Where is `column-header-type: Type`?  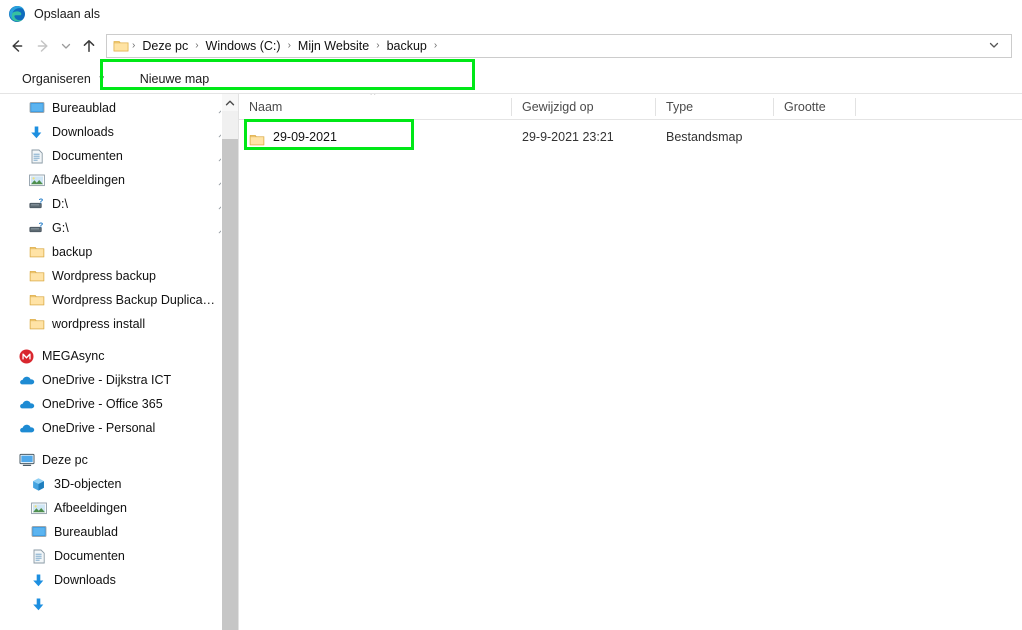 column-header-type: Type is located at coordinates (715, 107).